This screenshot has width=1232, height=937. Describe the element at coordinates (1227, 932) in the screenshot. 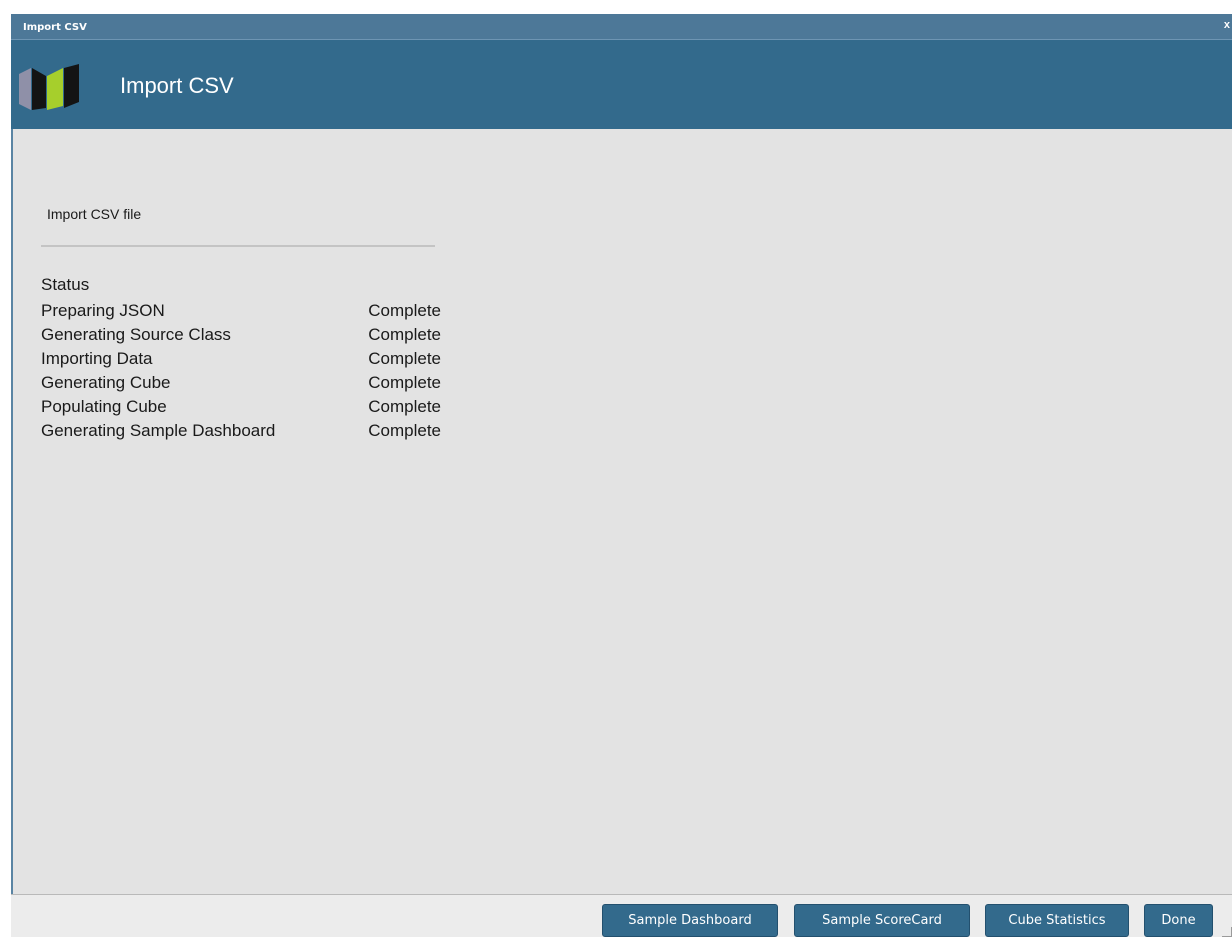

I see `resize-grip-icon` at that location.